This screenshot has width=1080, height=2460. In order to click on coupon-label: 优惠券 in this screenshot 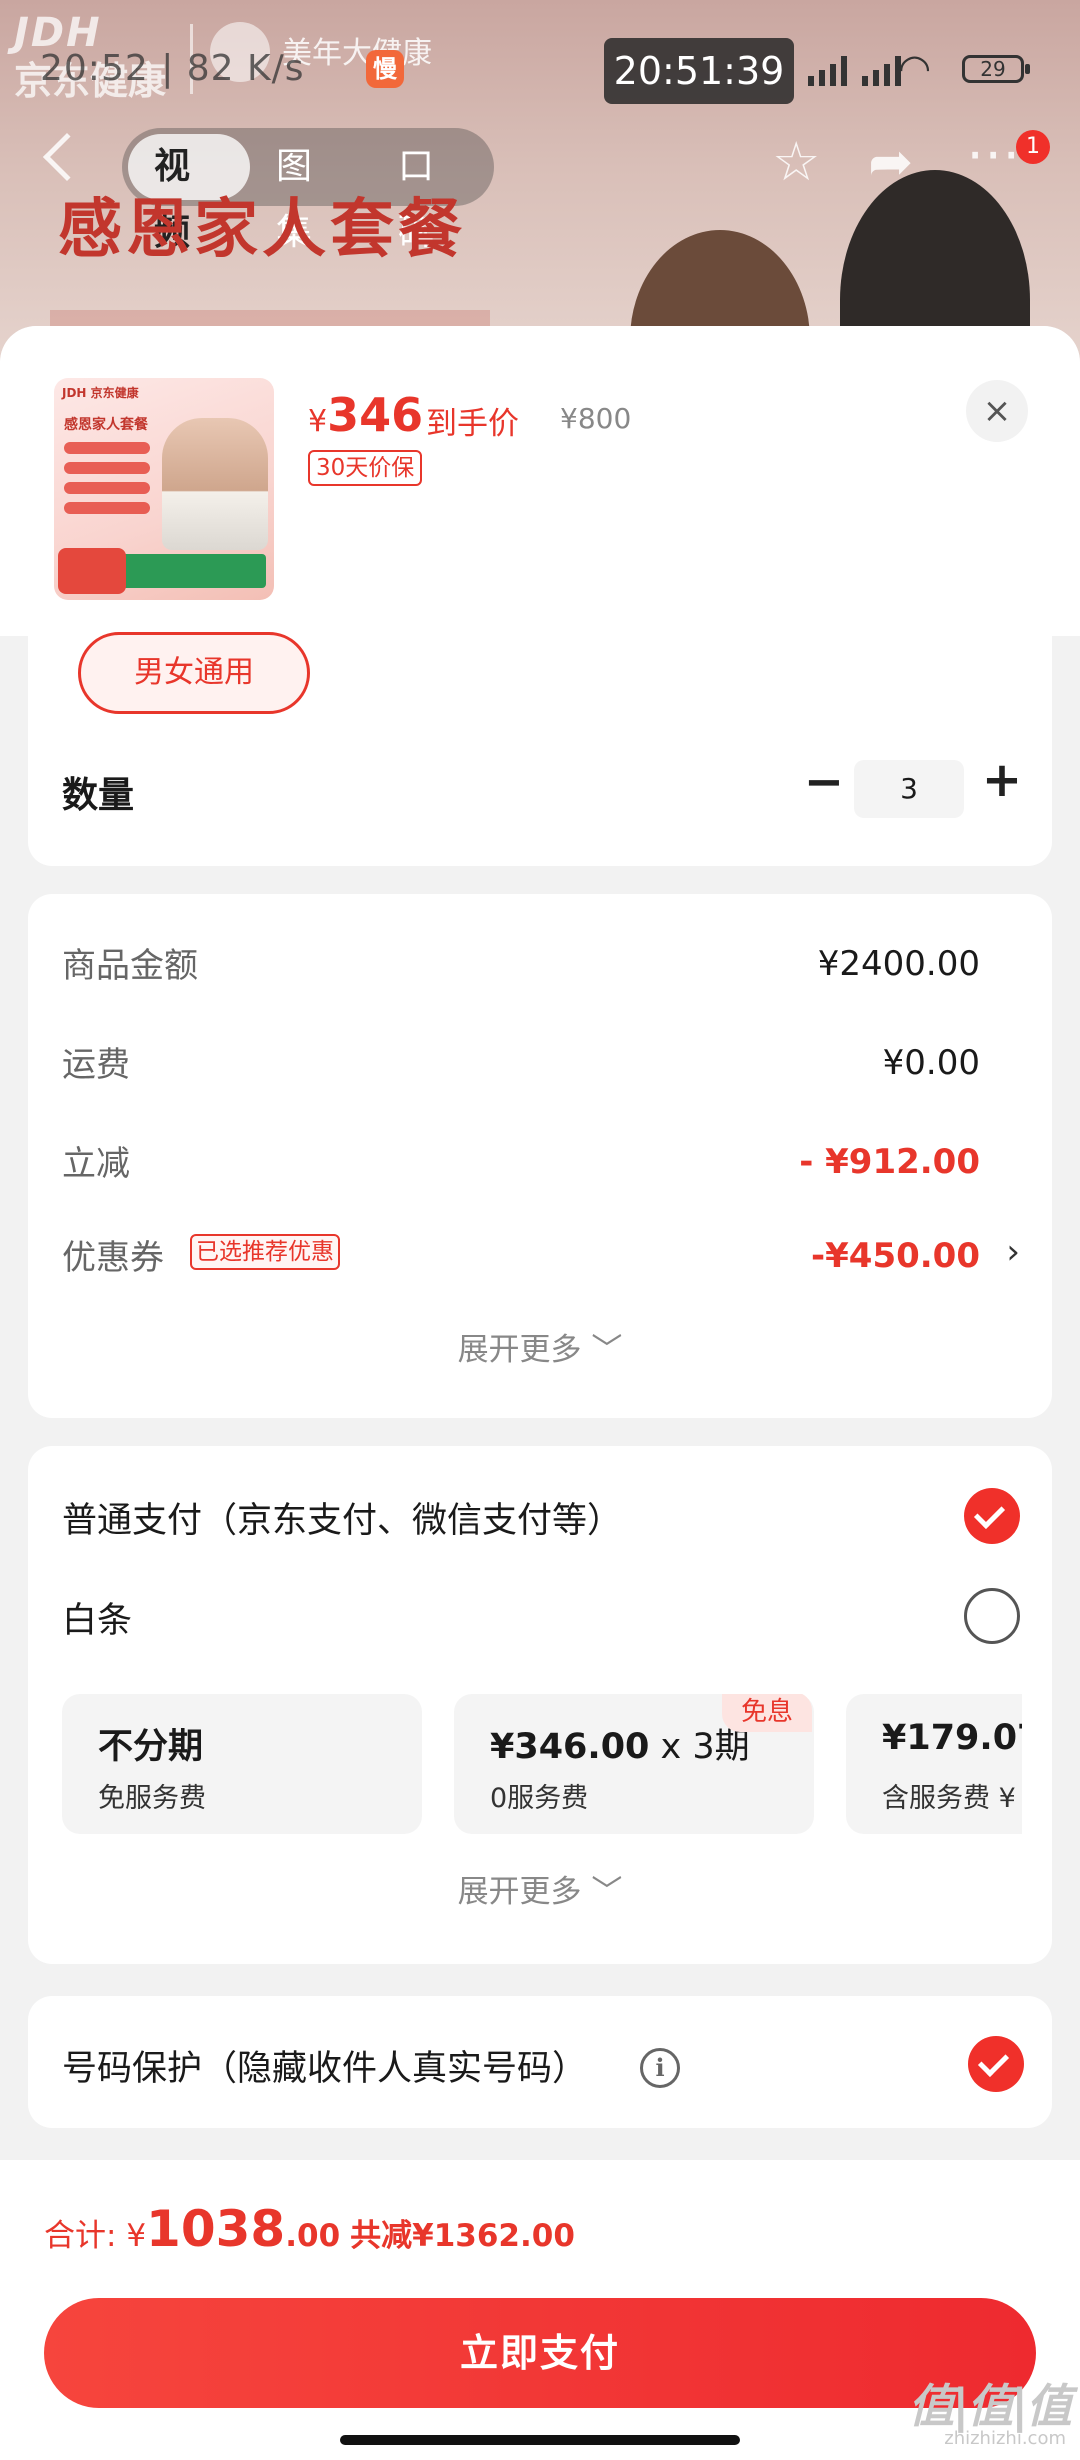, I will do `click(113, 1258)`.